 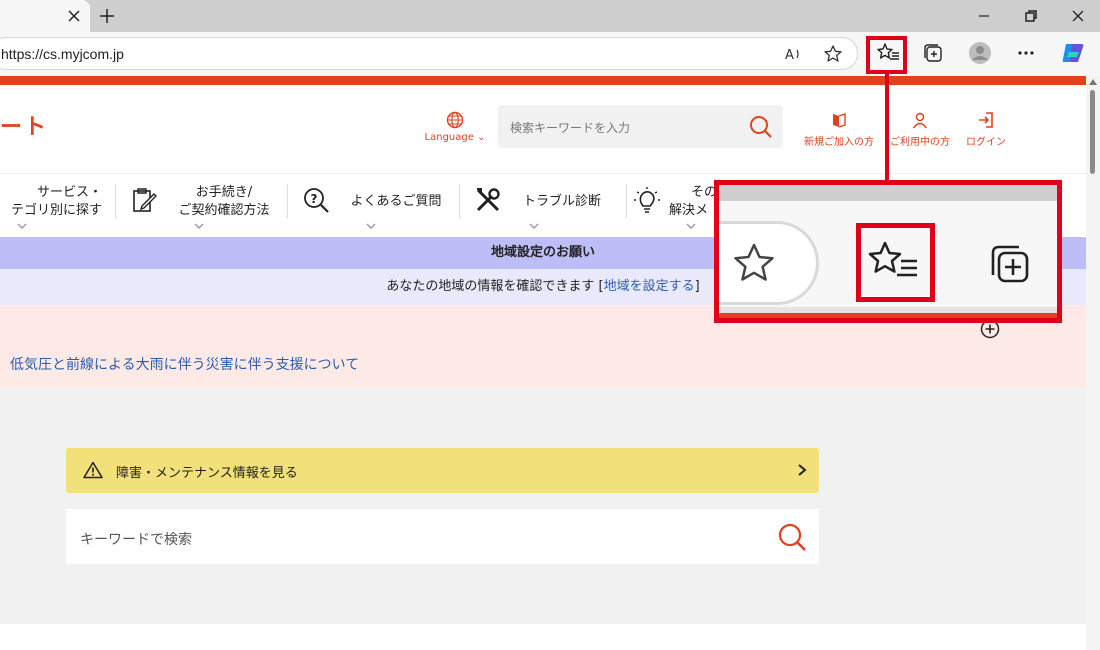 I want to click on login-link: ログイン, so click(x=986, y=129).